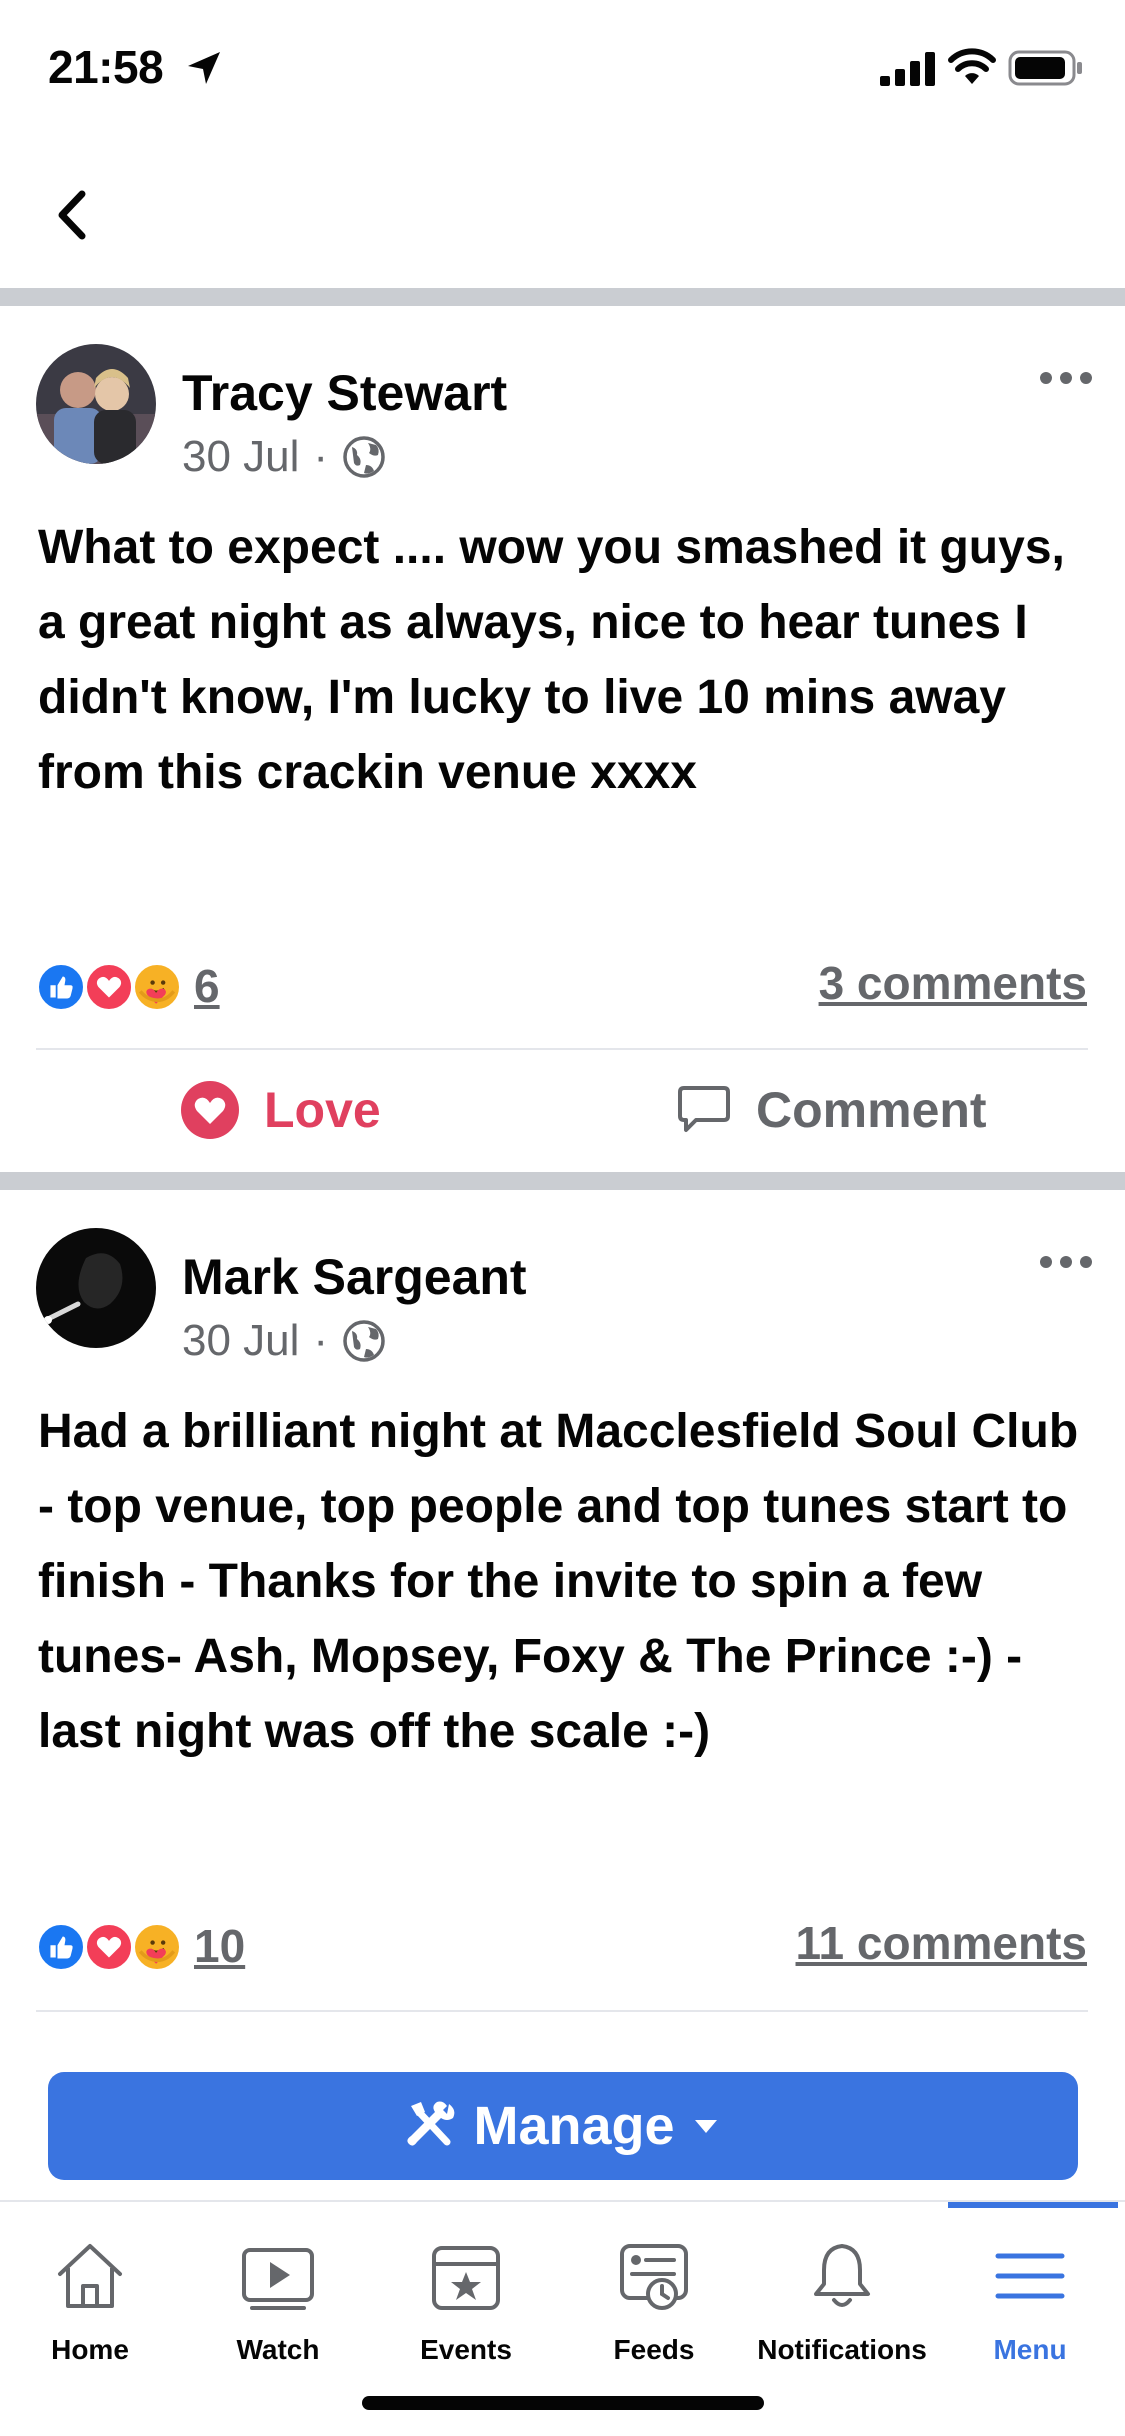 The height and width of the screenshot is (2436, 1125). What do you see at coordinates (1030, 2276) in the screenshot?
I see `menu-icon` at bounding box center [1030, 2276].